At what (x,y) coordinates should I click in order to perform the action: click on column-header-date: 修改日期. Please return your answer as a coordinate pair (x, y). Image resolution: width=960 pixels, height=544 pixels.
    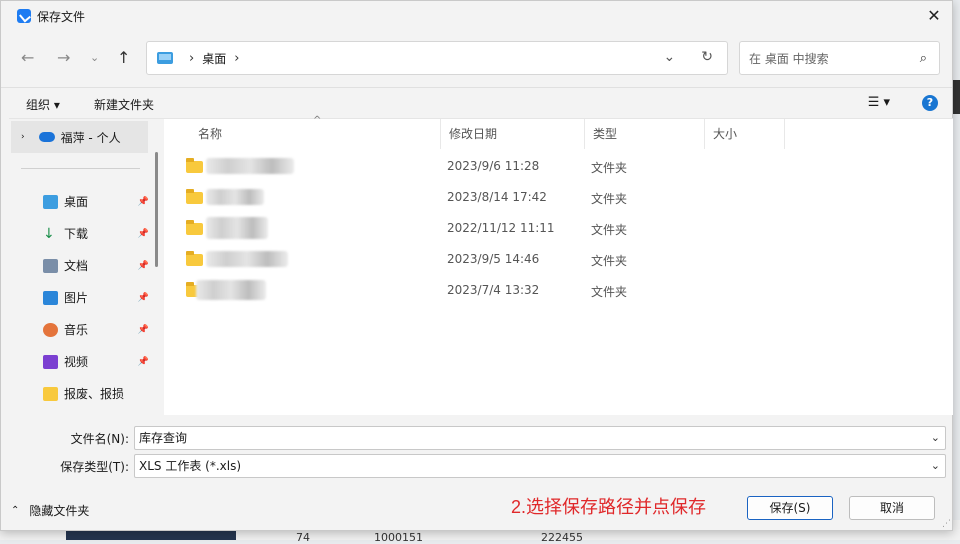
    Looking at the image, I should click on (513, 134).